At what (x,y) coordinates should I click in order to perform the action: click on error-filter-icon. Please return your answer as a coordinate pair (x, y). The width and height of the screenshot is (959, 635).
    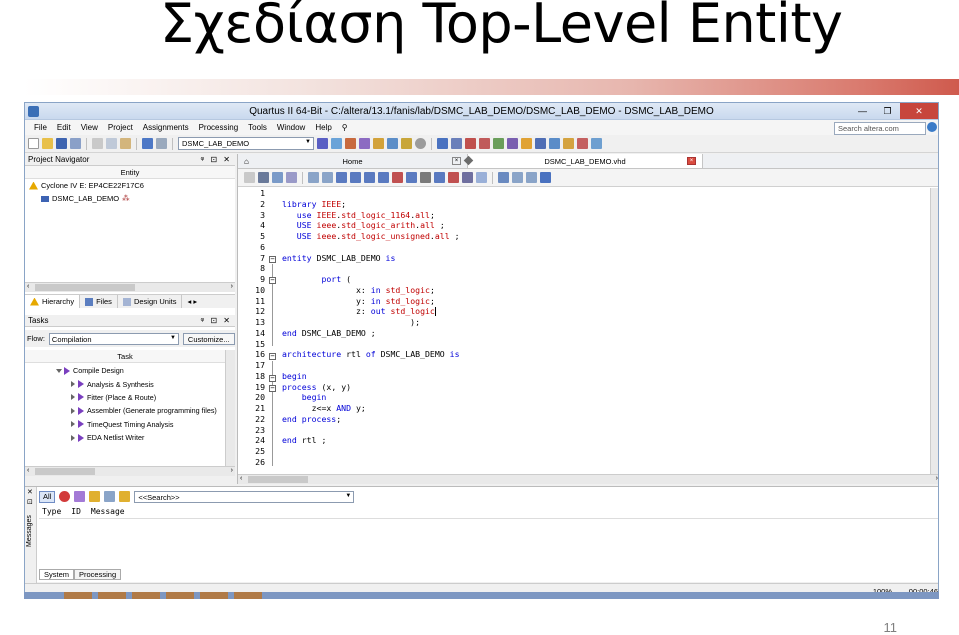
    Looking at the image, I should click on (65, 496).